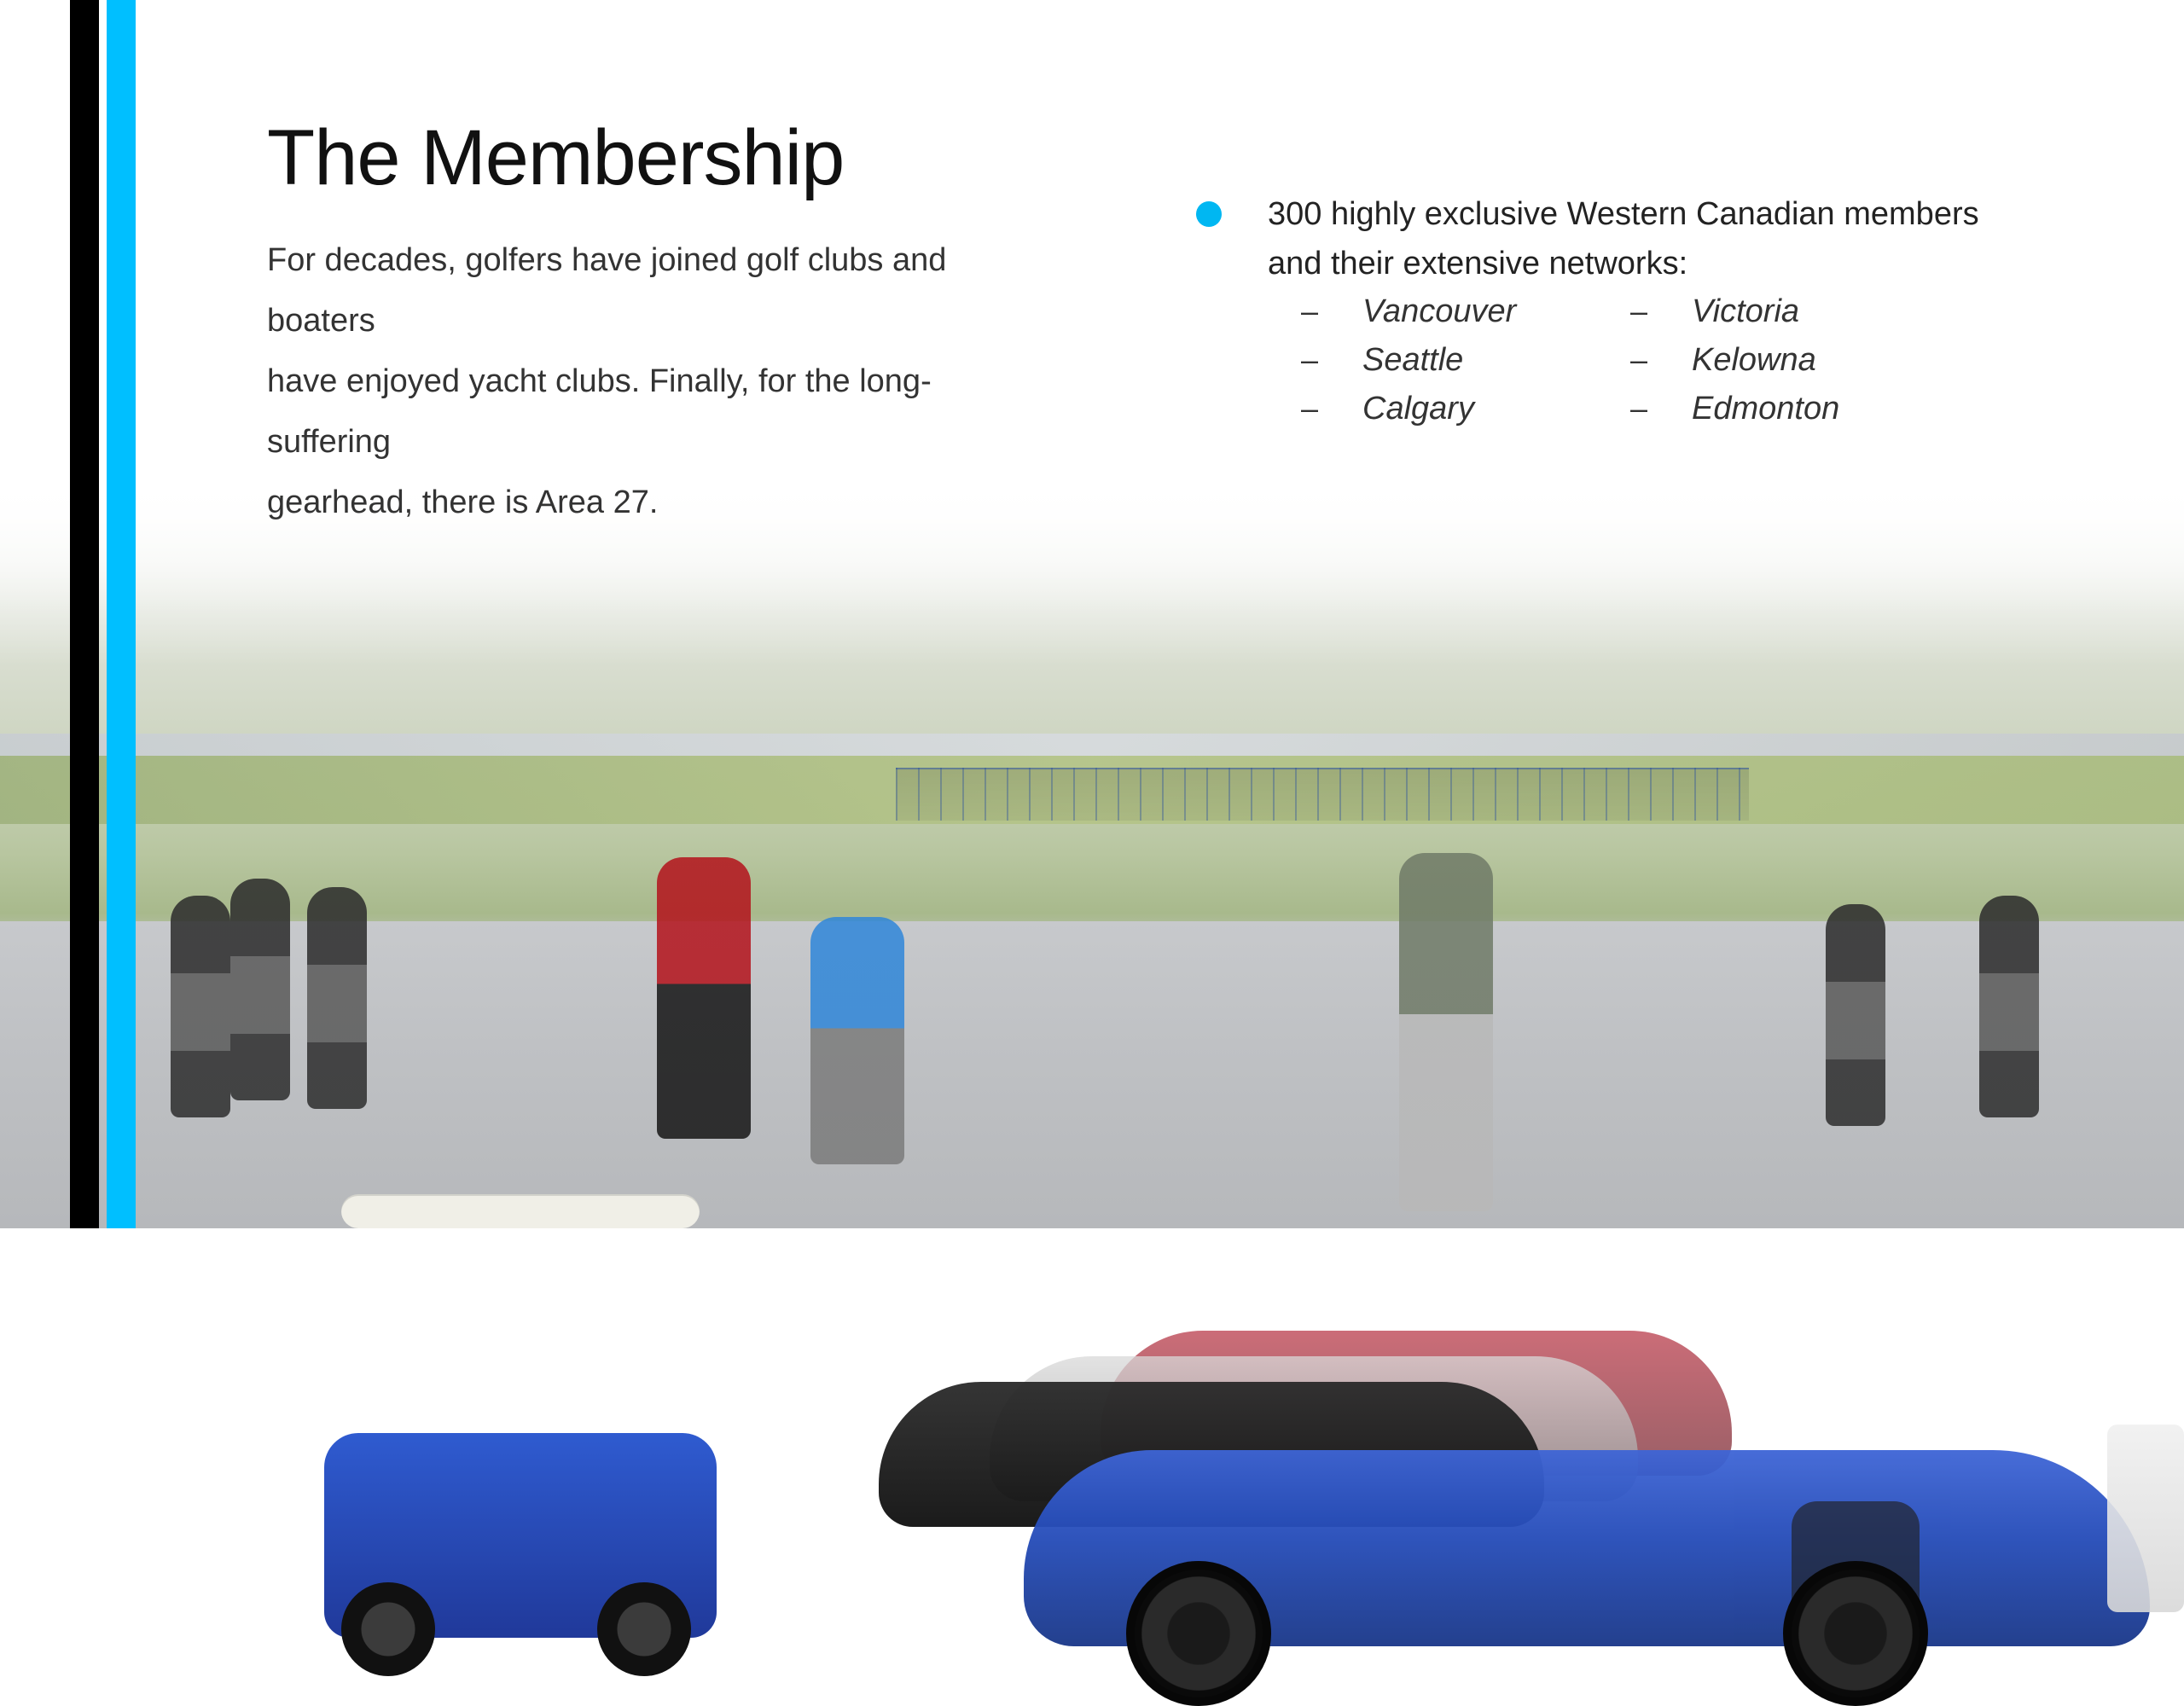 The height and width of the screenshot is (1706, 2184). Describe the element at coordinates (1092, 745) in the screenshot. I see `race-track` at that location.